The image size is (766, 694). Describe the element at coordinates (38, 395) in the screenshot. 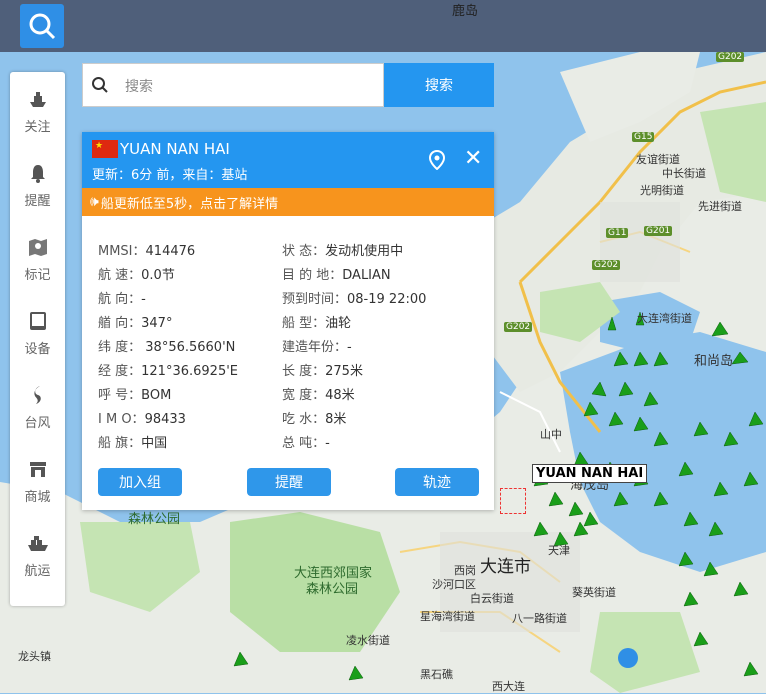

I see `typhoon-icon` at that location.